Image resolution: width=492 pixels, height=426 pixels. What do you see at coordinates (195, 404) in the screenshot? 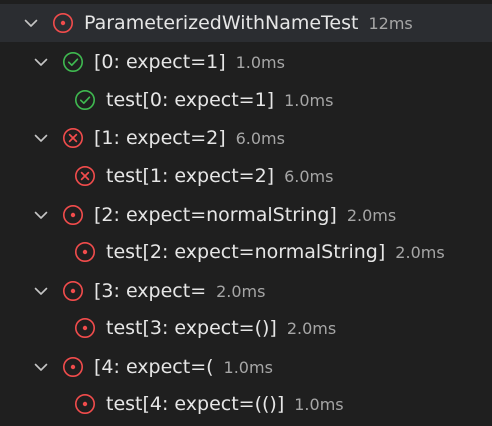
I see `test-label: test[4: expect=(()]` at bounding box center [195, 404].